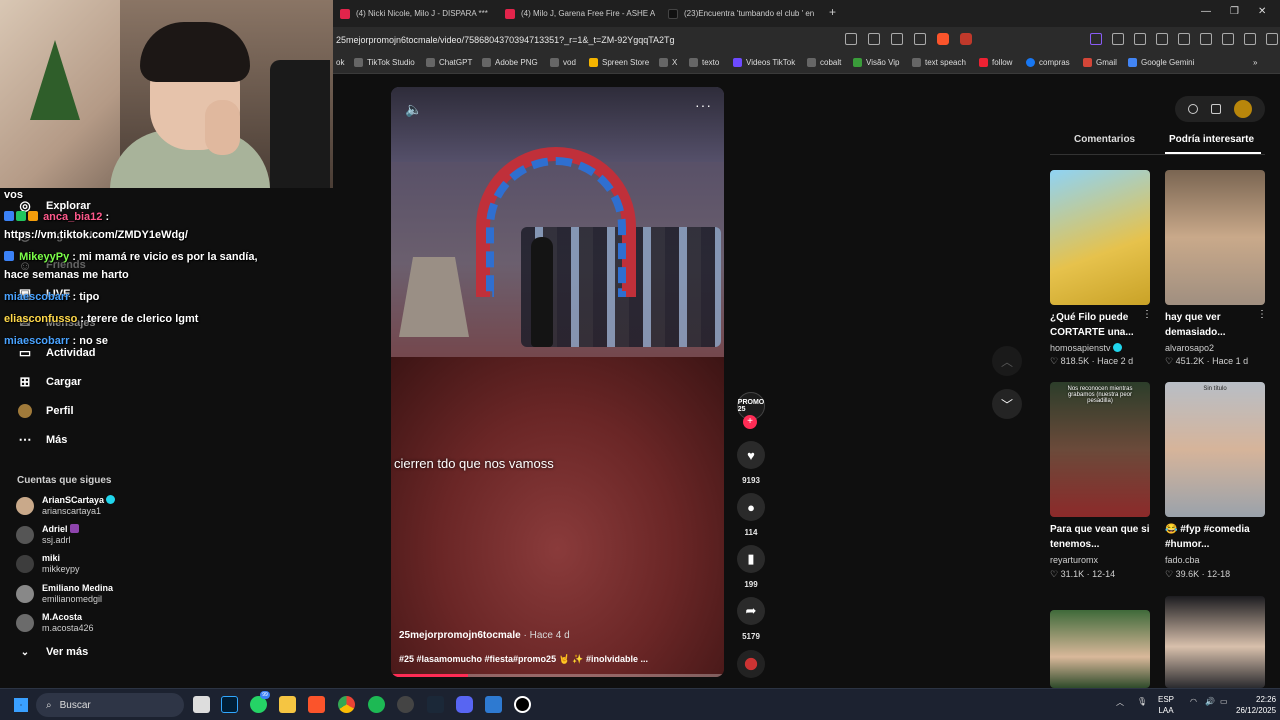 The height and width of the screenshot is (720, 1280). Describe the element at coordinates (1007, 404) in the screenshot. I see `next-video-button: ﹀` at that location.